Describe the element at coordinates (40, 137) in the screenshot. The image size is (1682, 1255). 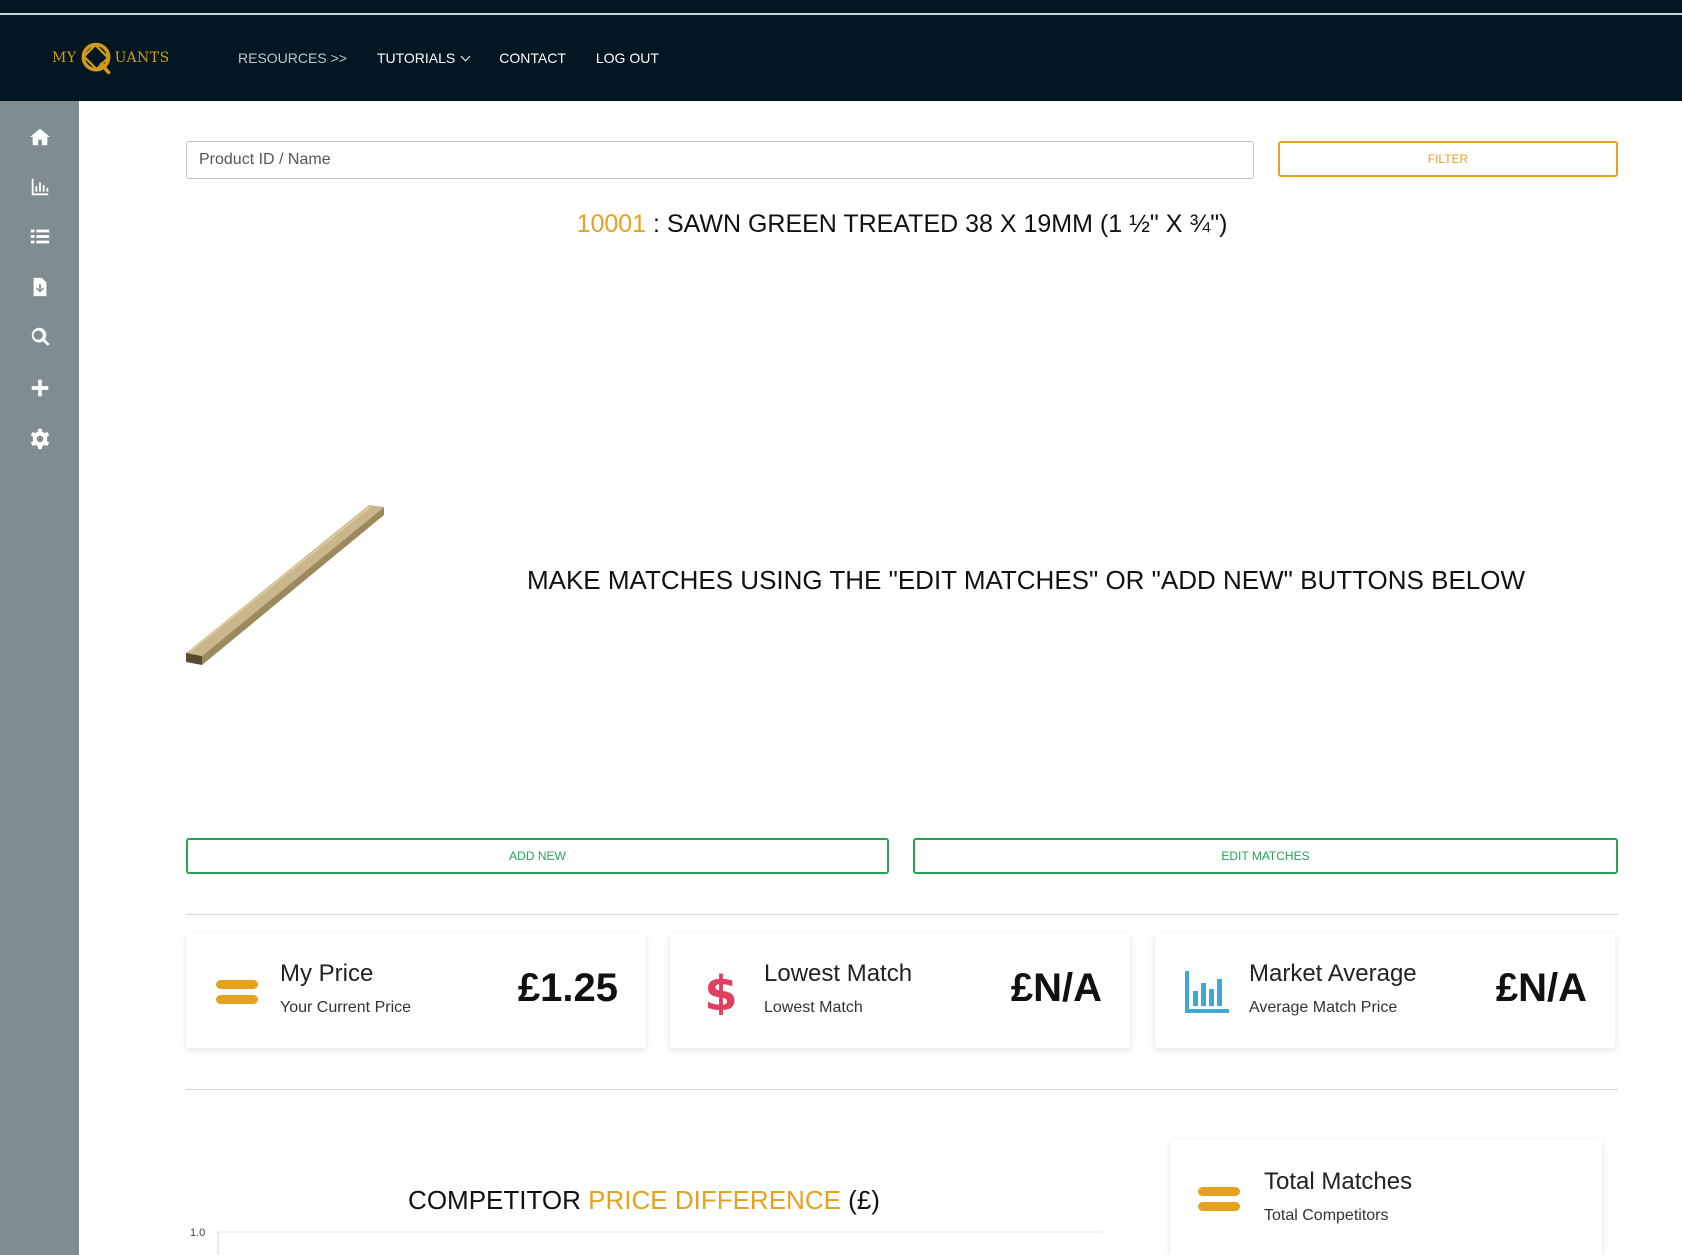
I see `home-icon` at that location.